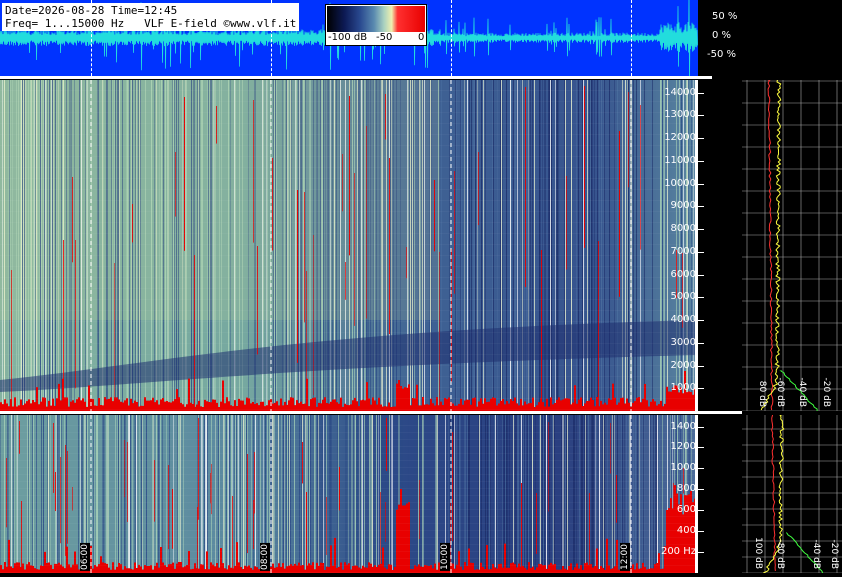 Image resolution: width=842 pixels, height=577 pixels. I want to click on upper-axis-tick-label: 8000, so click(683, 228).